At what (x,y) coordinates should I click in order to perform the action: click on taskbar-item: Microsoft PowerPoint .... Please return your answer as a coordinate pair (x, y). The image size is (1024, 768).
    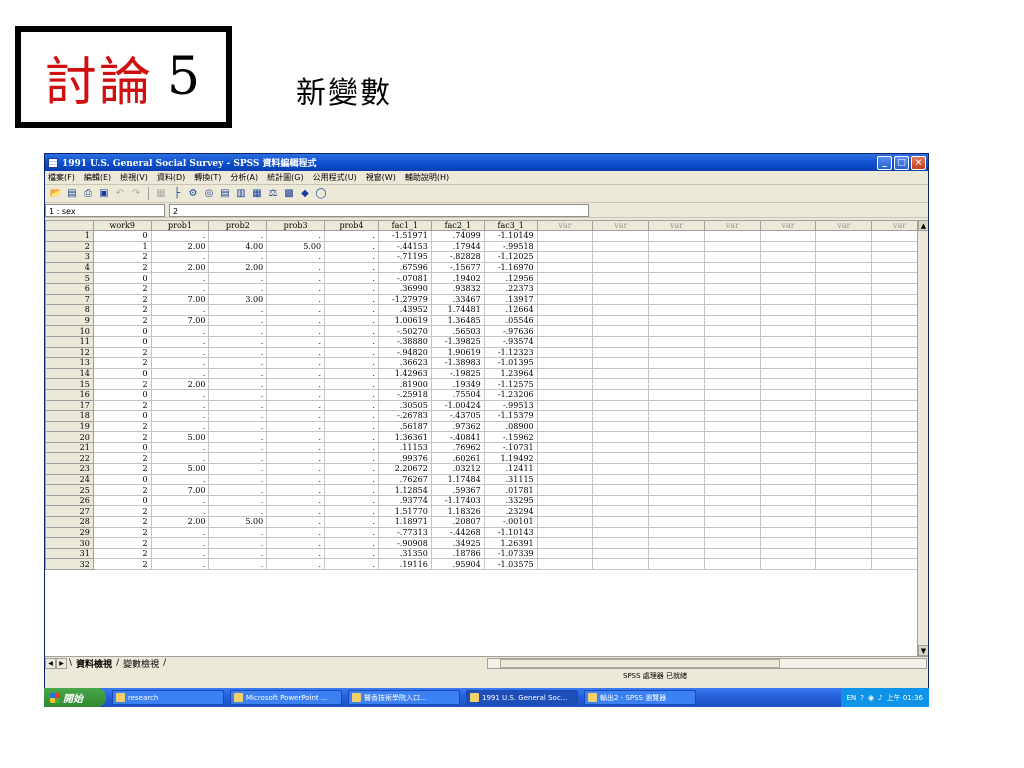
    Looking at the image, I should click on (286, 697).